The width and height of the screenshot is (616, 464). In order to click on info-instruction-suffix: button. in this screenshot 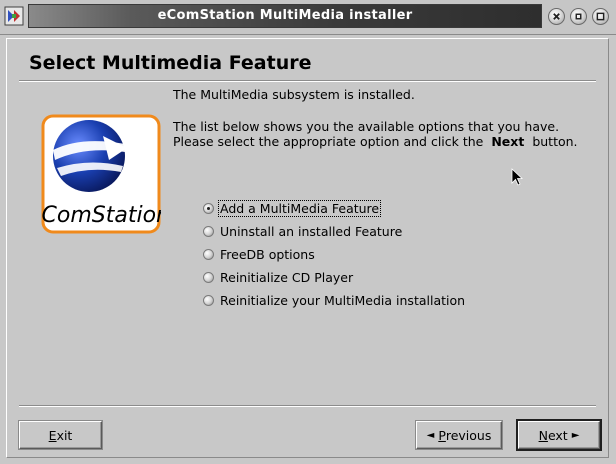, I will do `click(555, 141)`.